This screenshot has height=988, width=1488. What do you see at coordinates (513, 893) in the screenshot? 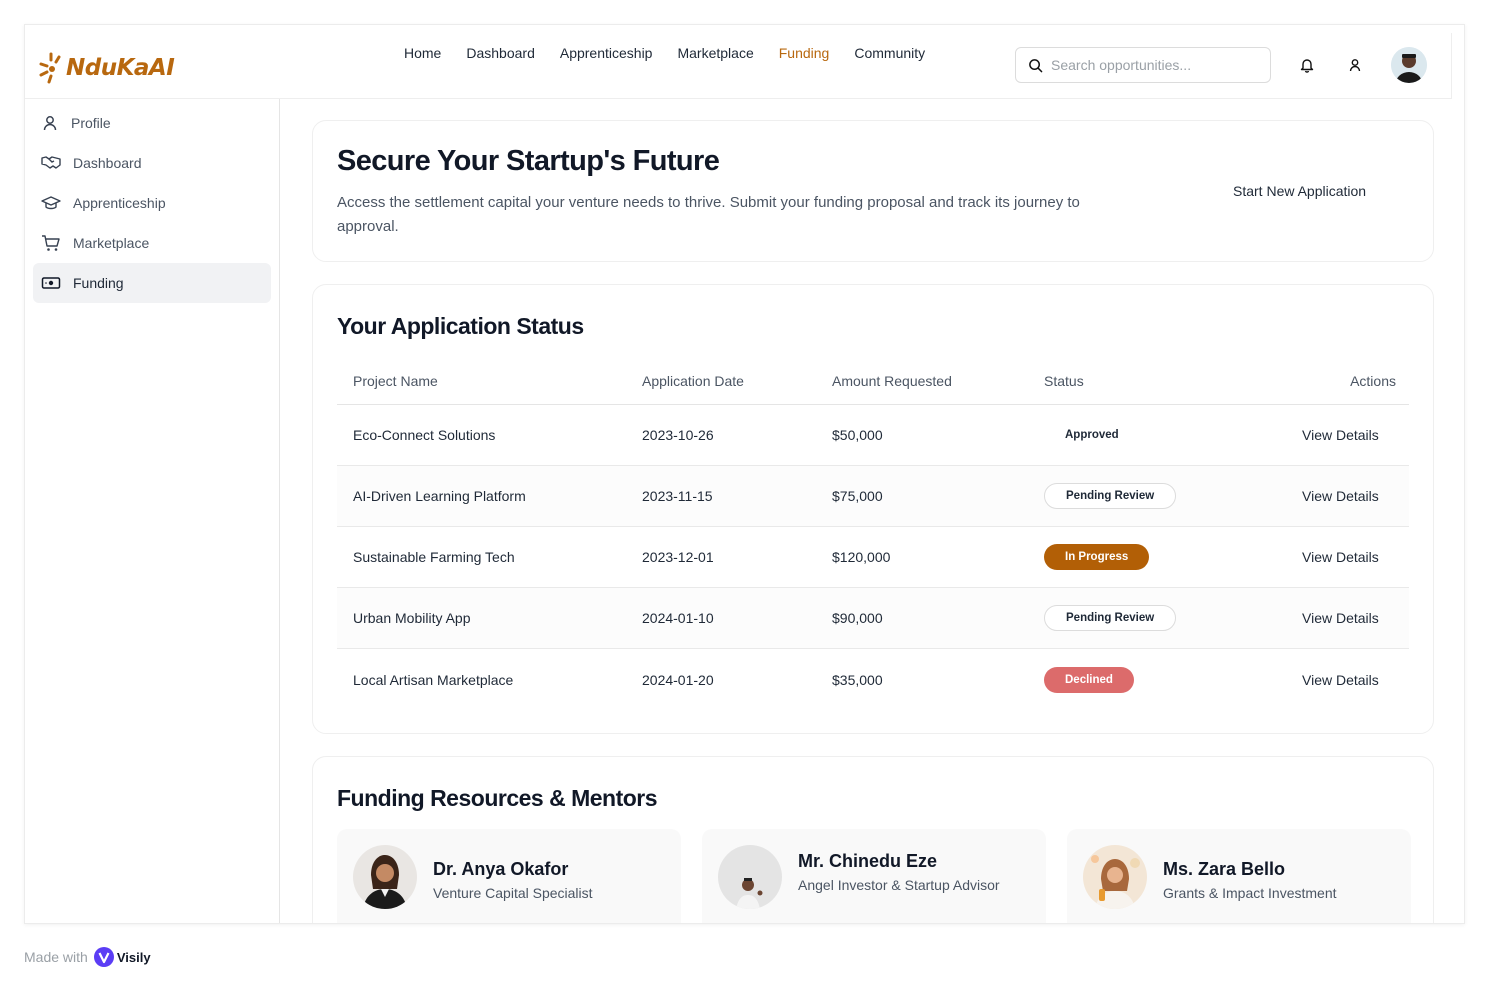
I see `mentor-role: Venture Capital Specialist` at bounding box center [513, 893].